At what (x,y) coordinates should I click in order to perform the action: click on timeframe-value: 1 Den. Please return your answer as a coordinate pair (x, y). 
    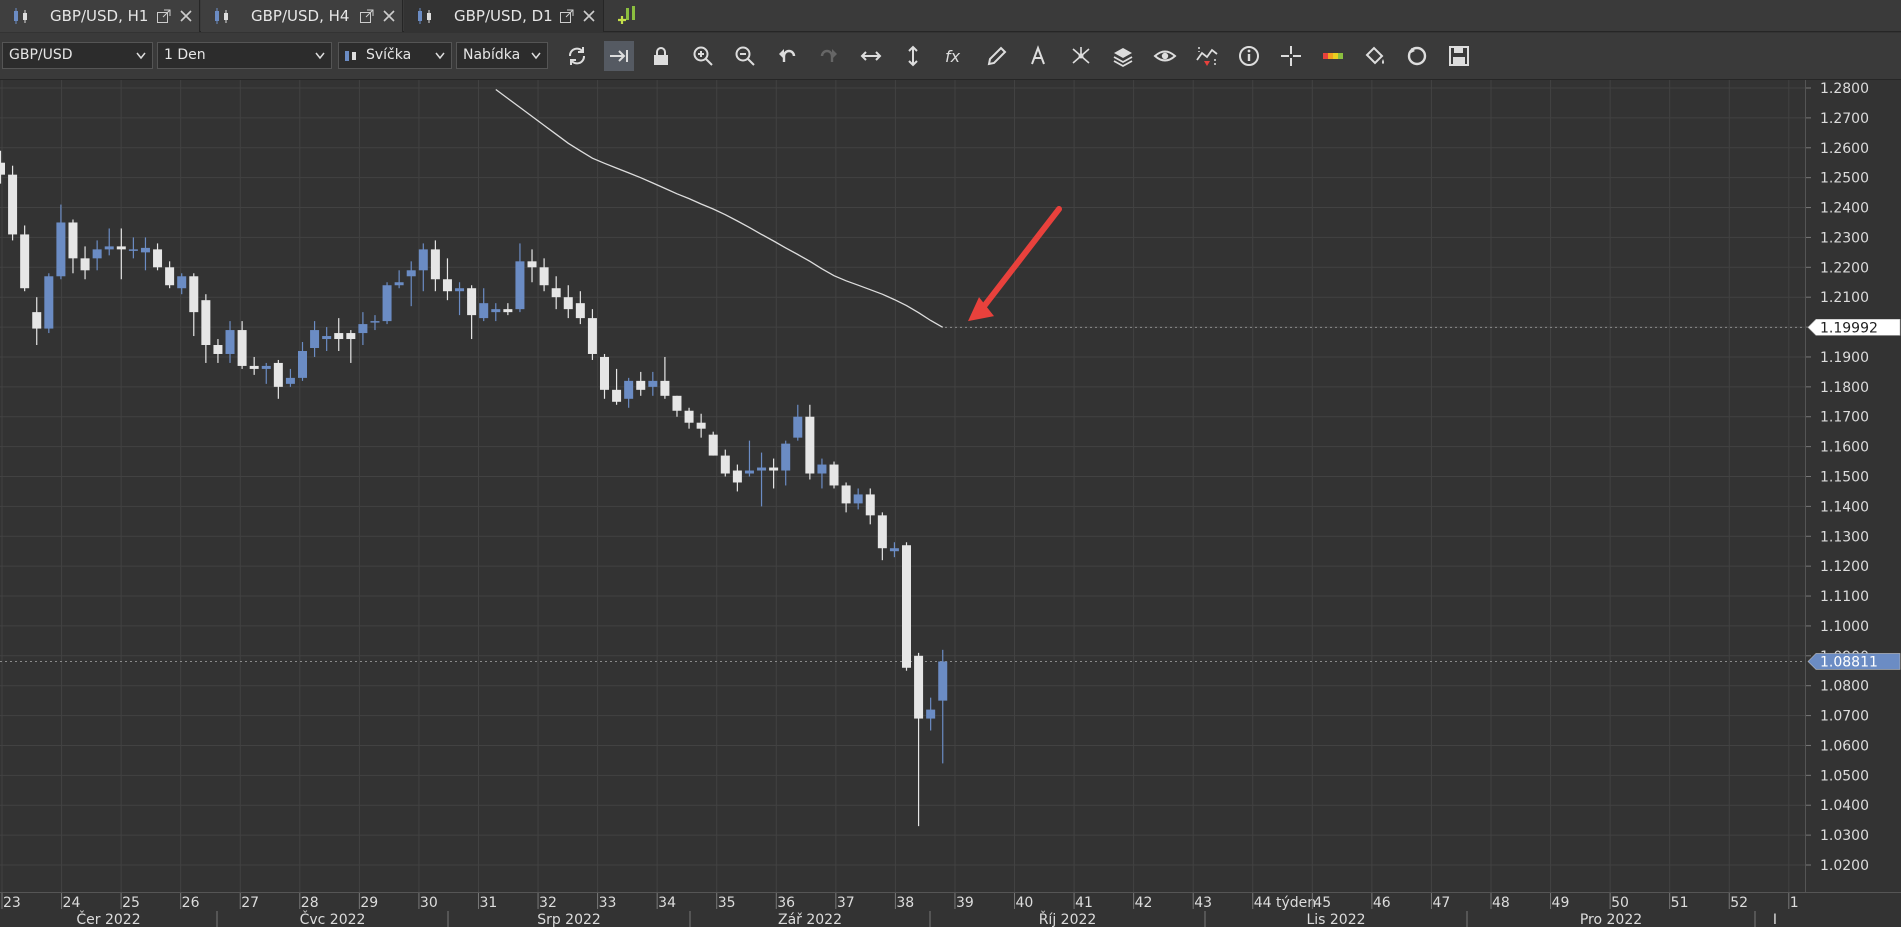
    Looking at the image, I should click on (185, 55).